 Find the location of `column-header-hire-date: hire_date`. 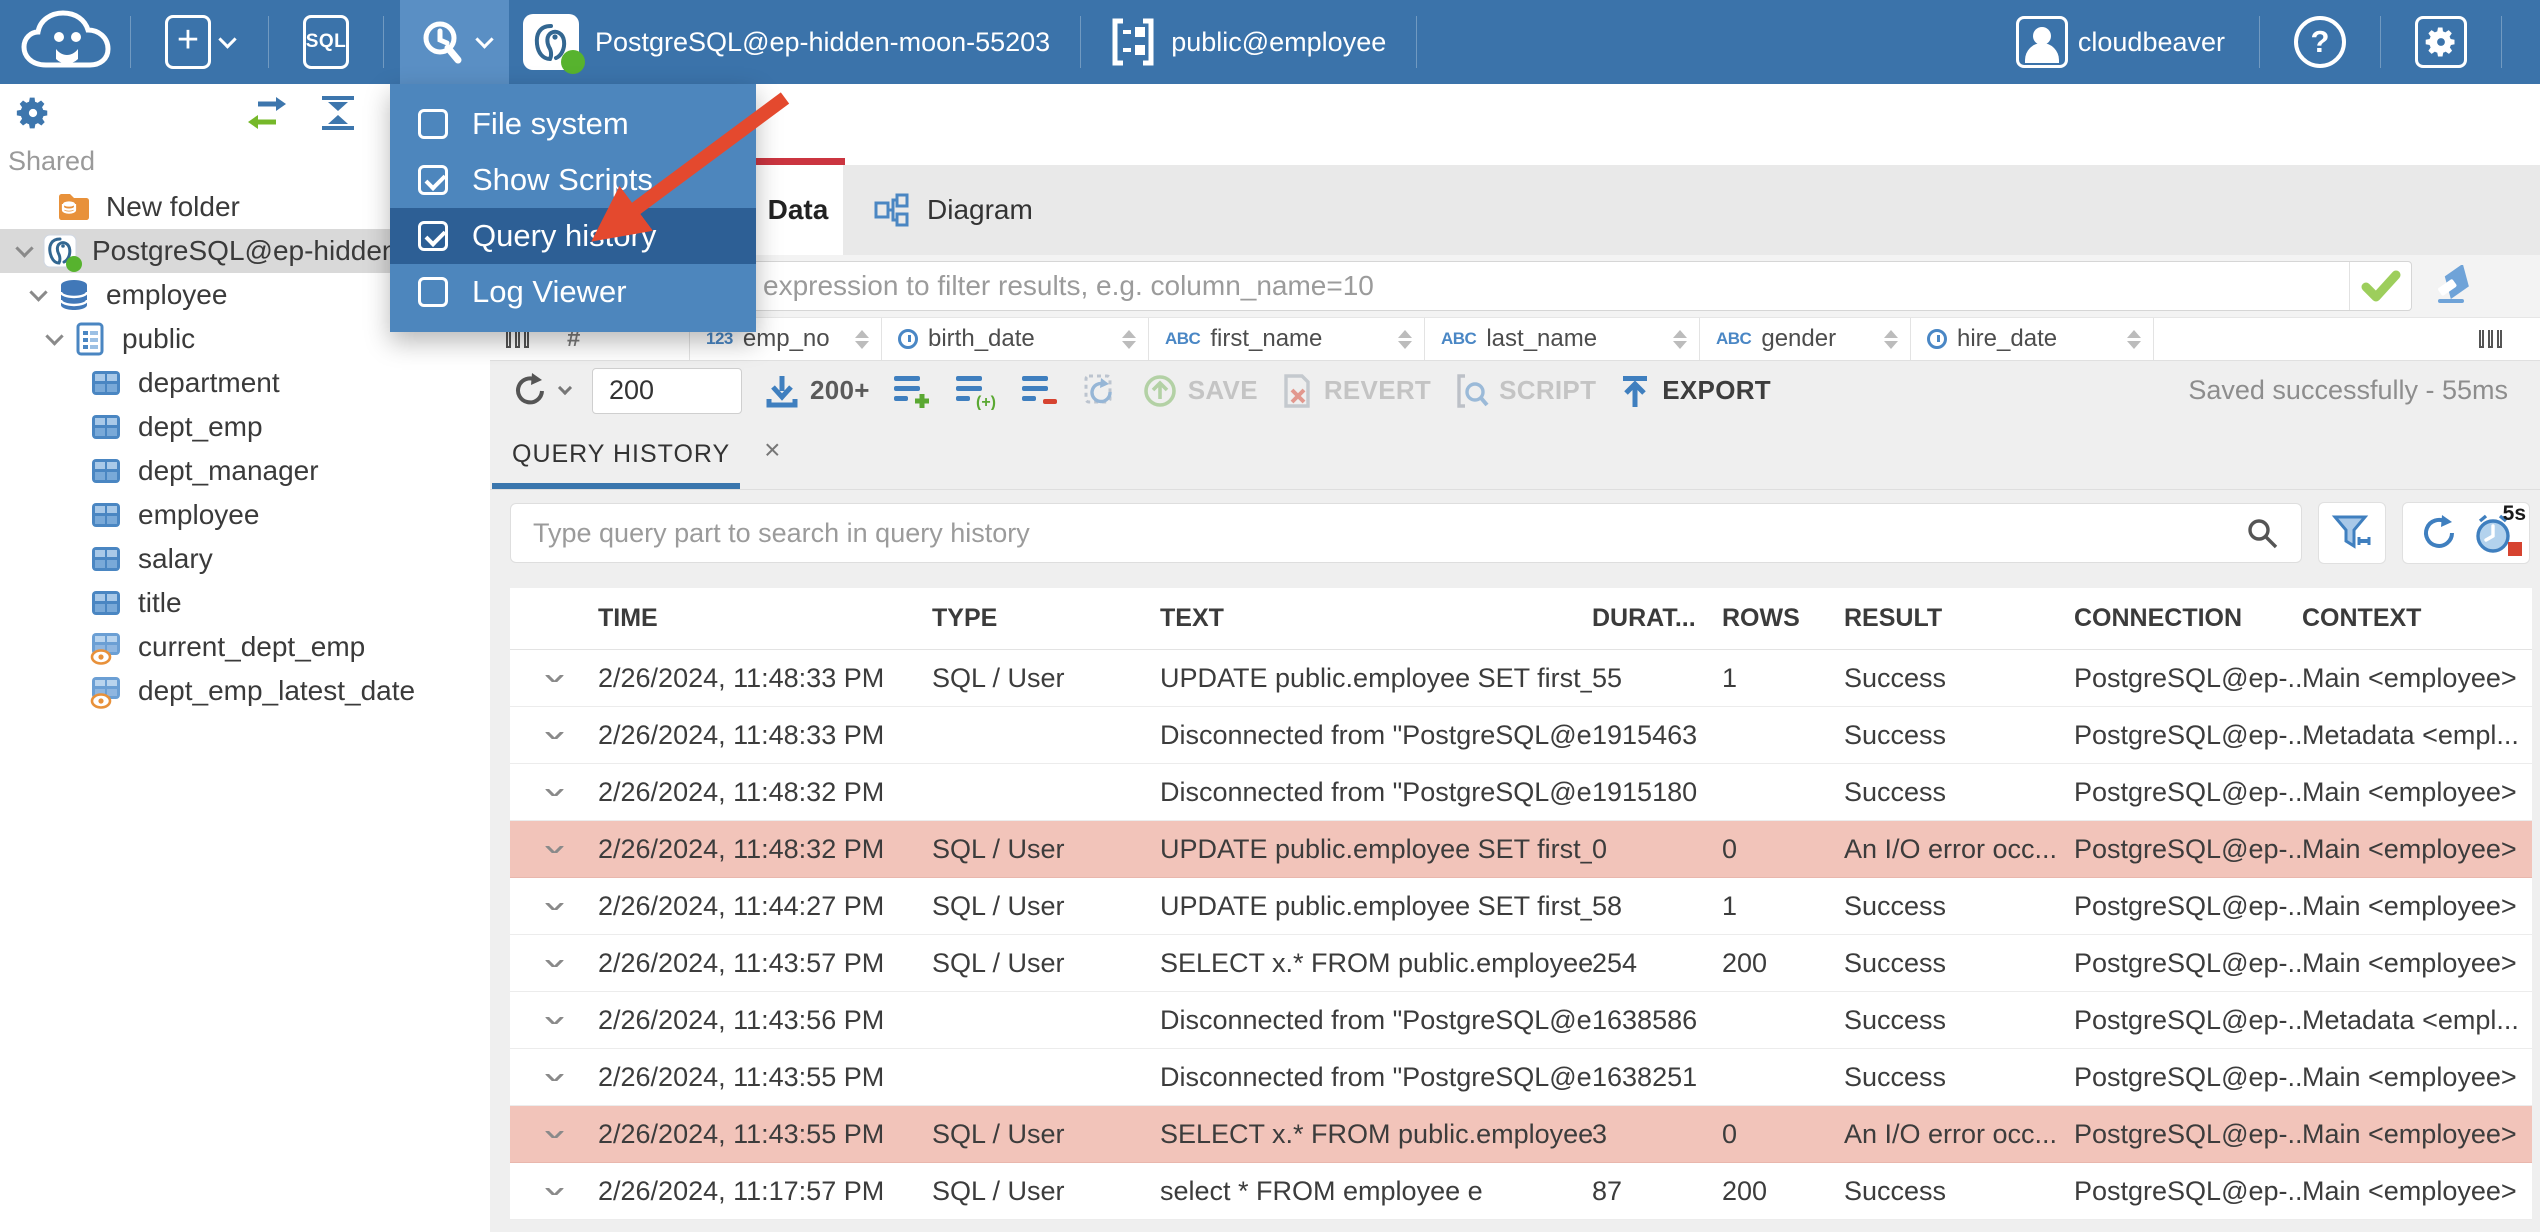

column-header-hire-date: hire_date is located at coordinates (2032, 339).